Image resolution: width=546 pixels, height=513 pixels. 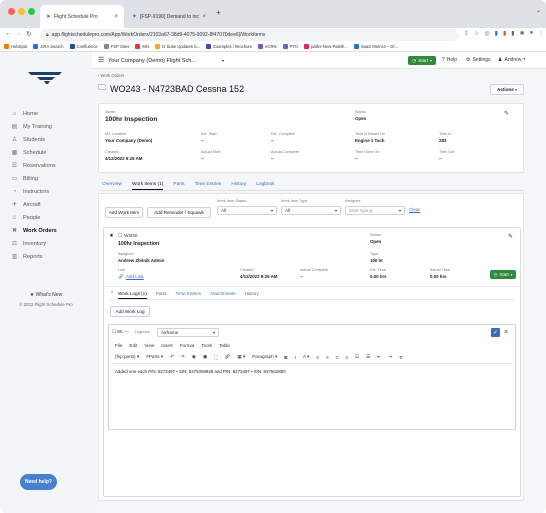 What do you see at coordinates (133, 345) in the screenshot?
I see `menu-edit: Edit` at bounding box center [133, 345].